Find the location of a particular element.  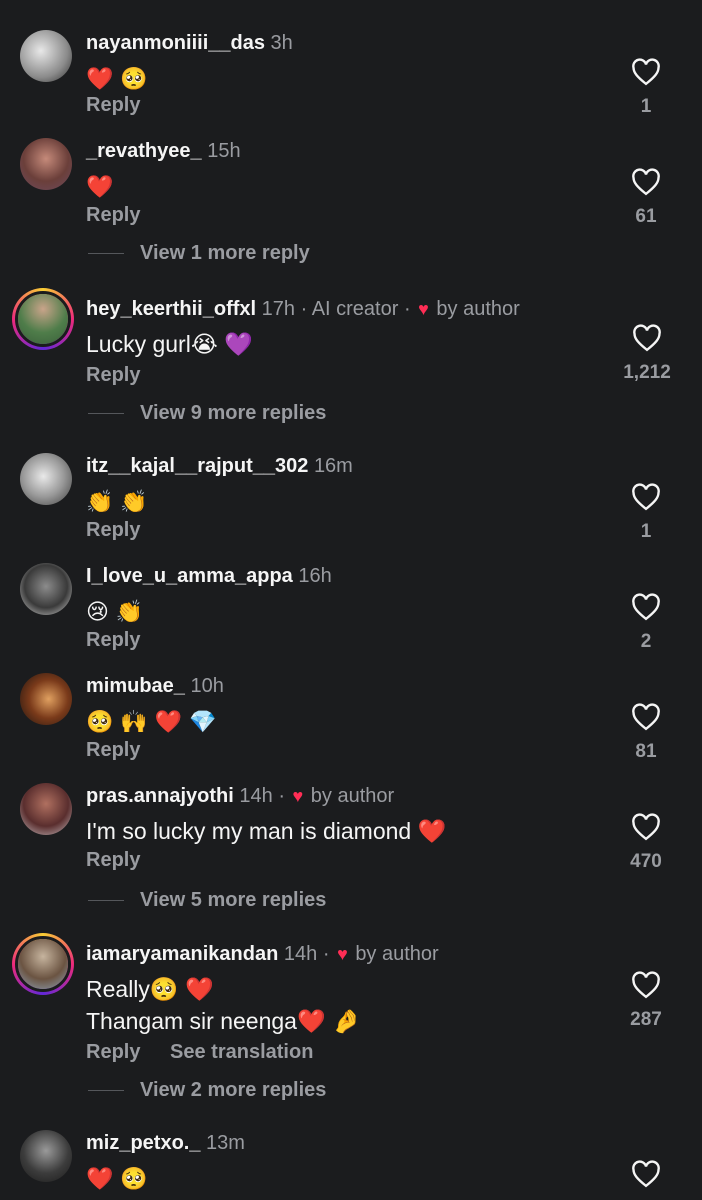

like-count: 287 is located at coordinates (646, 1019).